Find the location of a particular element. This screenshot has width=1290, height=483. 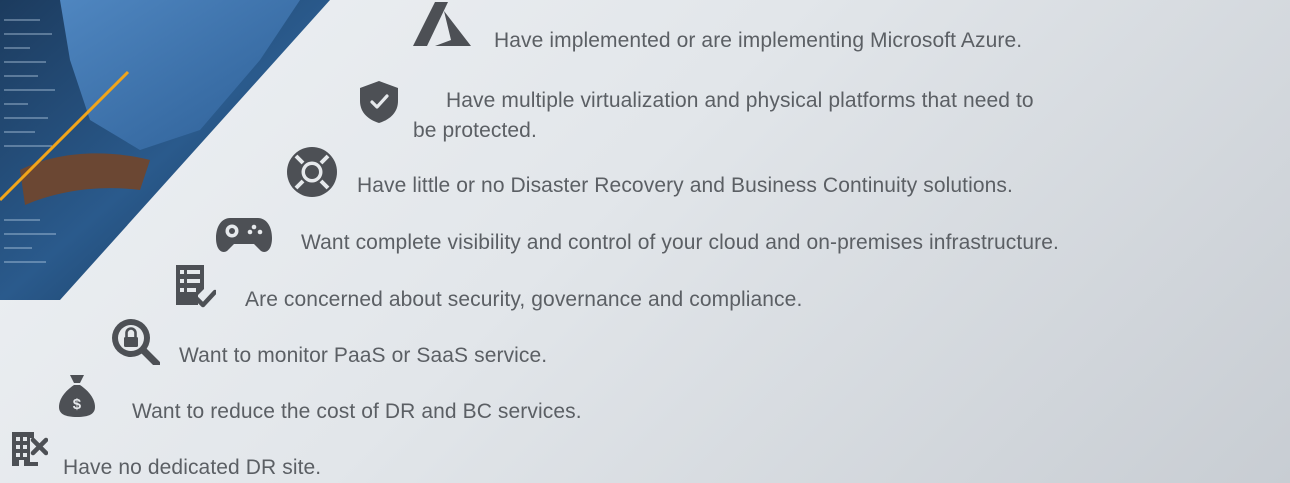

lifebuoy-icon is located at coordinates (312, 172).